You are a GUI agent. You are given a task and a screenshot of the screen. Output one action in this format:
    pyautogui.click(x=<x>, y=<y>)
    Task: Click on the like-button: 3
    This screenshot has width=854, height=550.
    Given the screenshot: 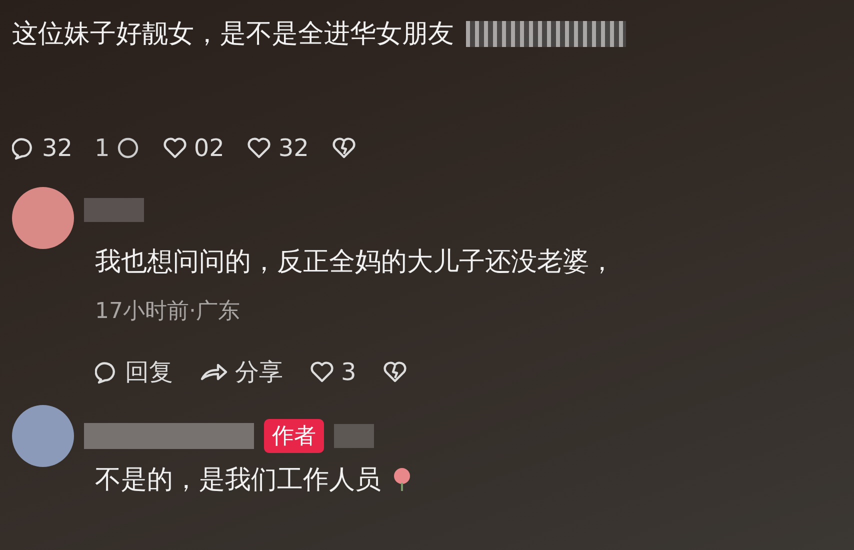 What is the action you would take?
    pyautogui.click(x=332, y=372)
    